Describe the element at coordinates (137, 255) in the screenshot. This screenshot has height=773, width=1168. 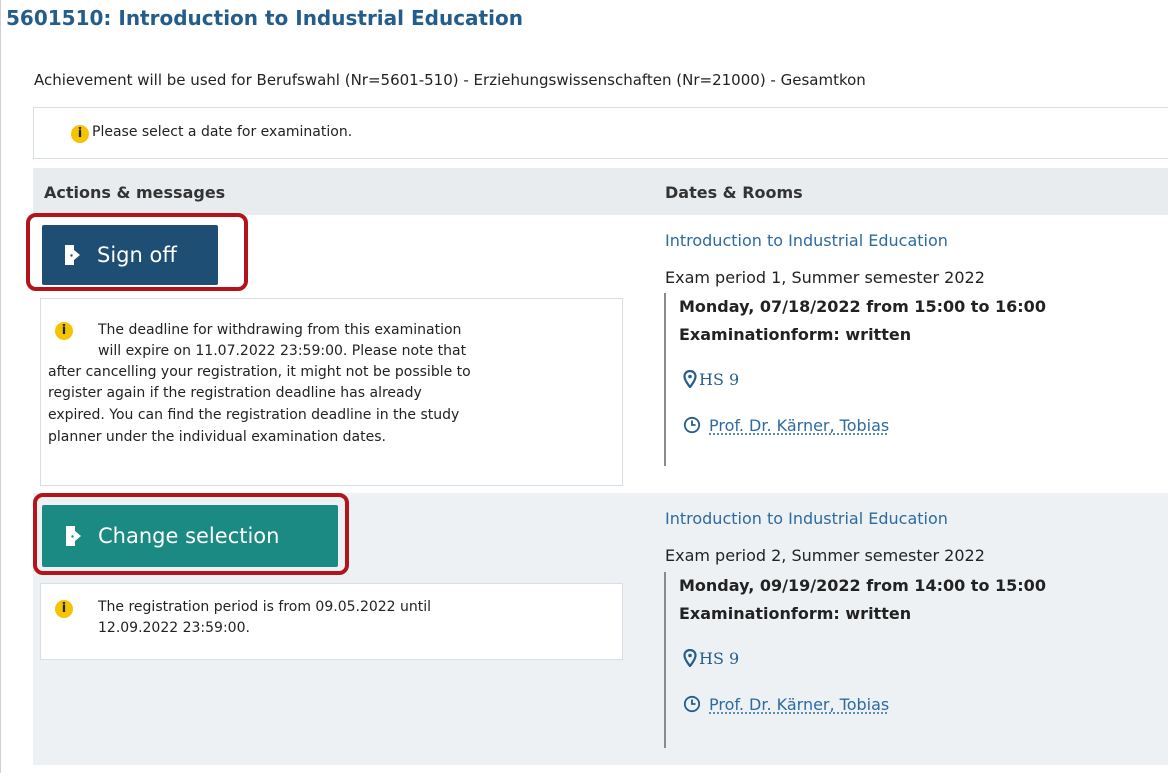
I see `sign-off-label: Sign off` at that location.